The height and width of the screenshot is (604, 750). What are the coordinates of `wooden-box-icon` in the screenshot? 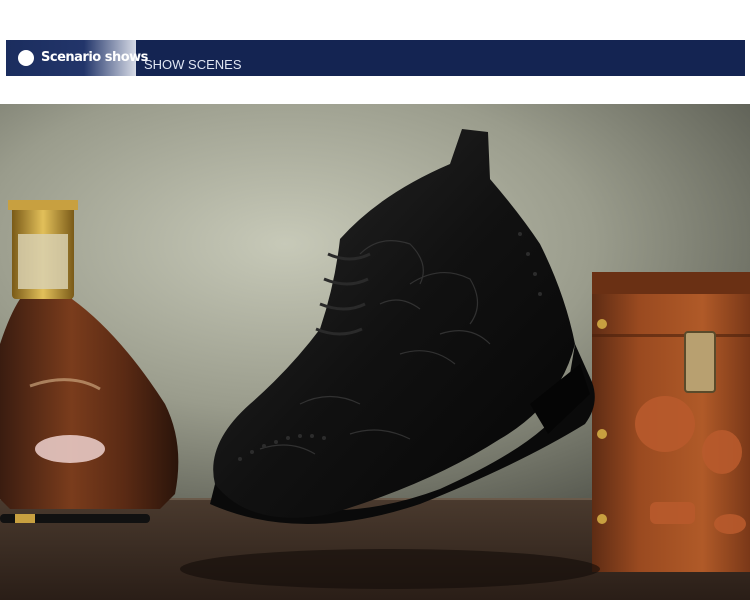 It's located at (671, 422).